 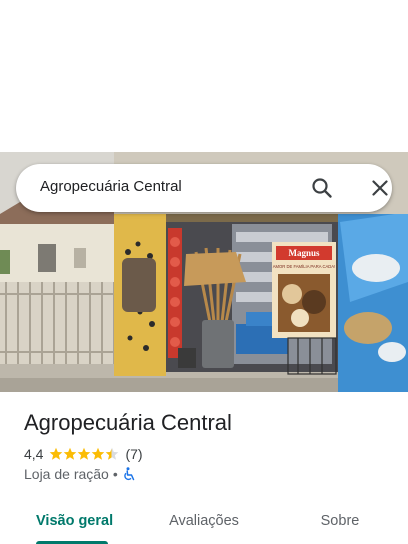 I want to click on tab-overview: Visão geral, so click(x=68, y=520).